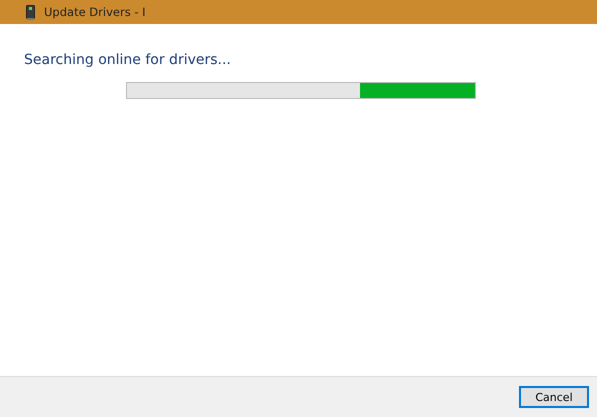 This screenshot has width=597, height=417. I want to click on device-icon, so click(30, 12).